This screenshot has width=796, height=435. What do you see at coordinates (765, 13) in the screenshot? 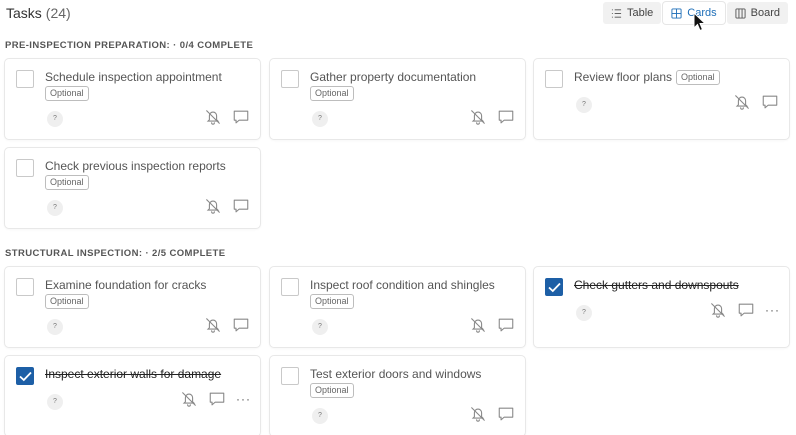
I see `view-board-label: Board` at bounding box center [765, 13].